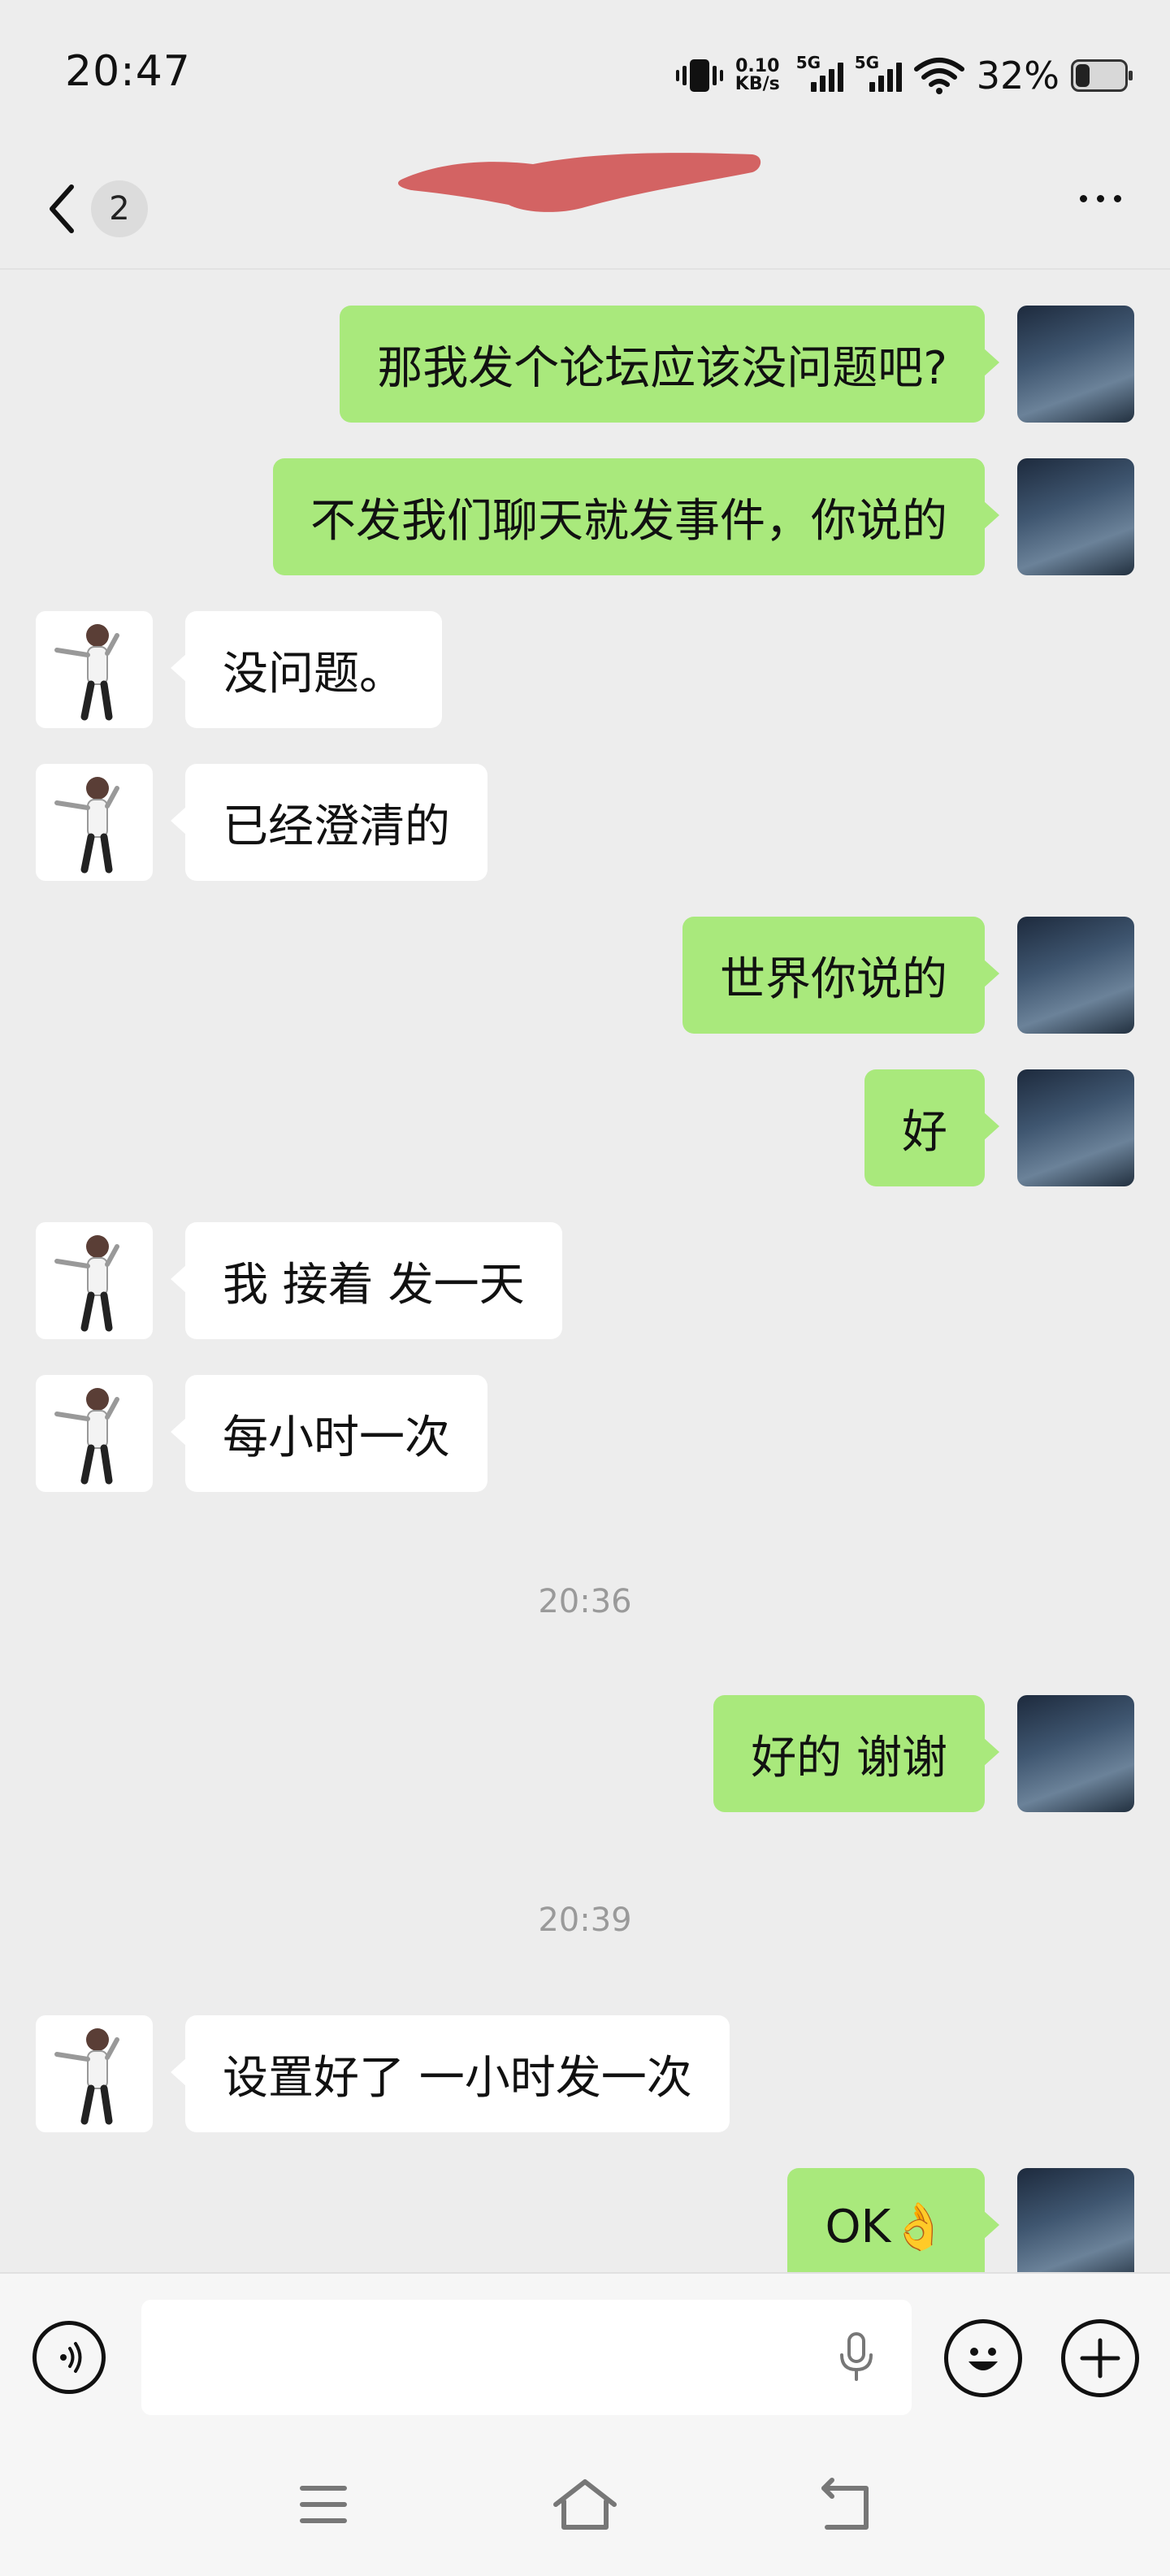 This screenshot has height=2576, width=1170. Describe the element at coordinates (120, 208) in the screenshot. I see `unread-count-badge: 2` at that location.